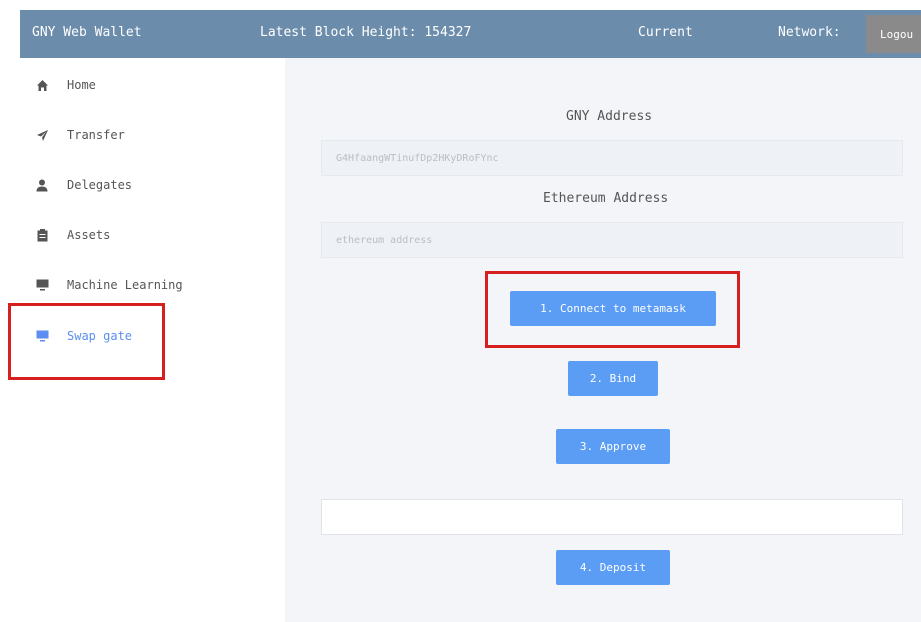 Image resolution: width=921 pixels, height=622 pixels. I want to click on sidebar-item-label: Machine Learning, so click(125, 285).